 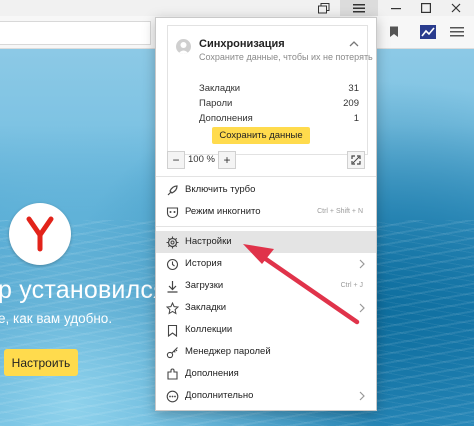 What do you see at coordinates (227, 160) in the screenshot?
I see `zoom-in-button: +` at bounding box center [227, 160].